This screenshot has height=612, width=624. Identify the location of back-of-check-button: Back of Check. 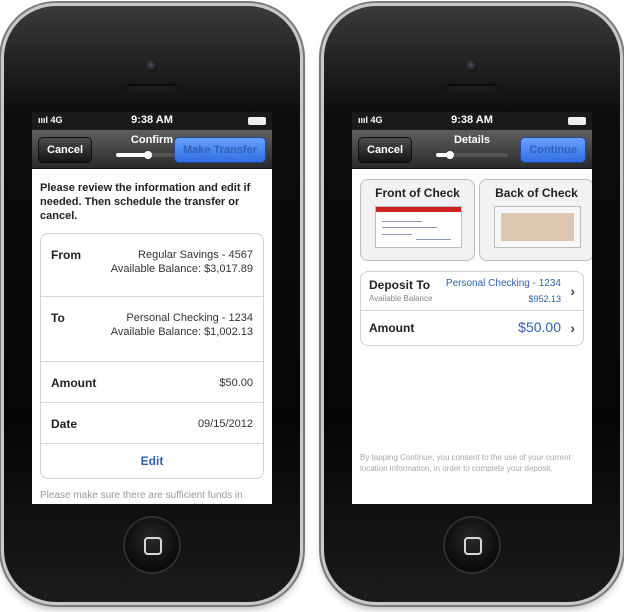
(535, 220).